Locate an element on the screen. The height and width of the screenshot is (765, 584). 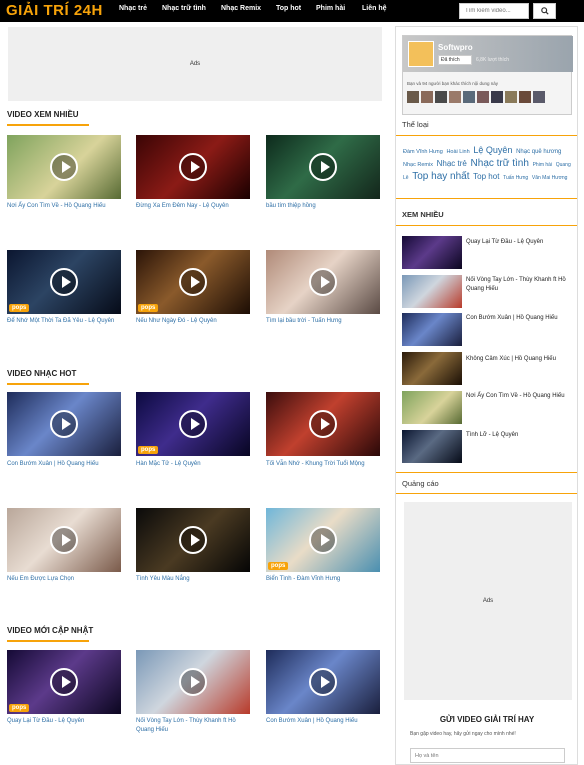
name-field is located at coordinates (487, 755).